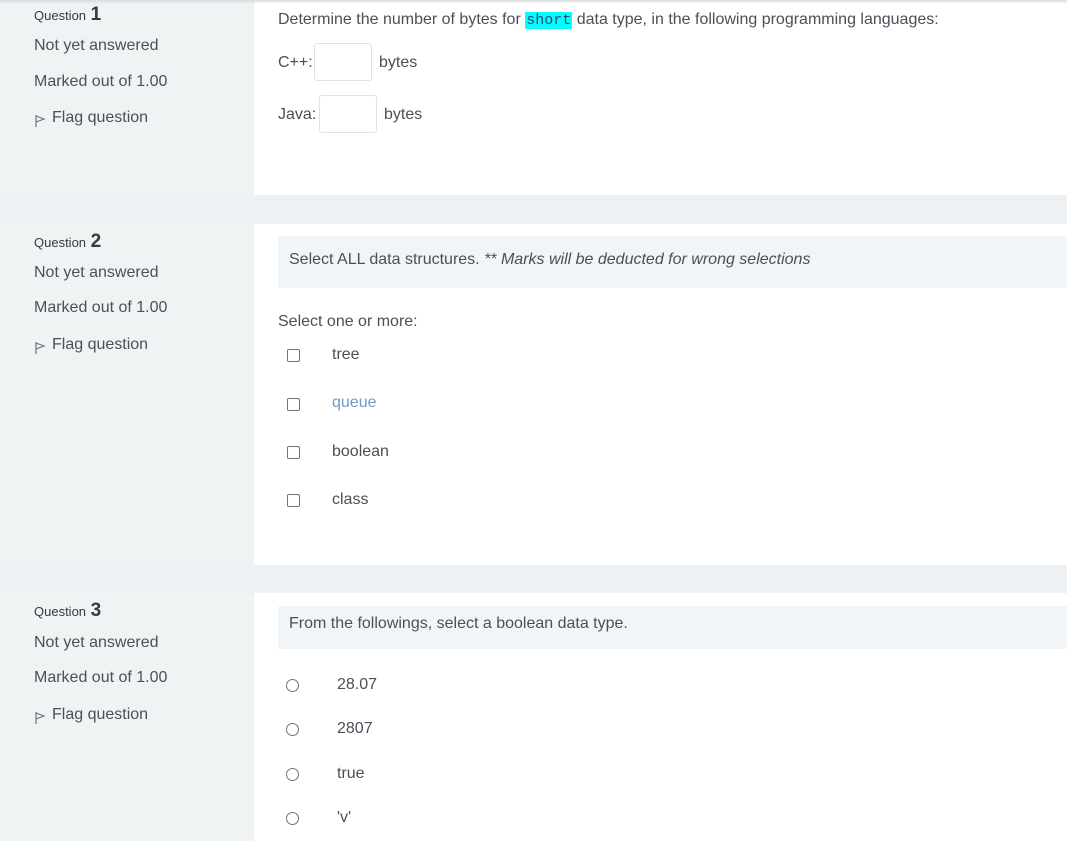 Image resolution: width=1067 pixels, height=841 pixels. What do you see at coordinates (357, 685) in the screenshot?
I see `option-label: 28.07` at bounding box center [357, 685].